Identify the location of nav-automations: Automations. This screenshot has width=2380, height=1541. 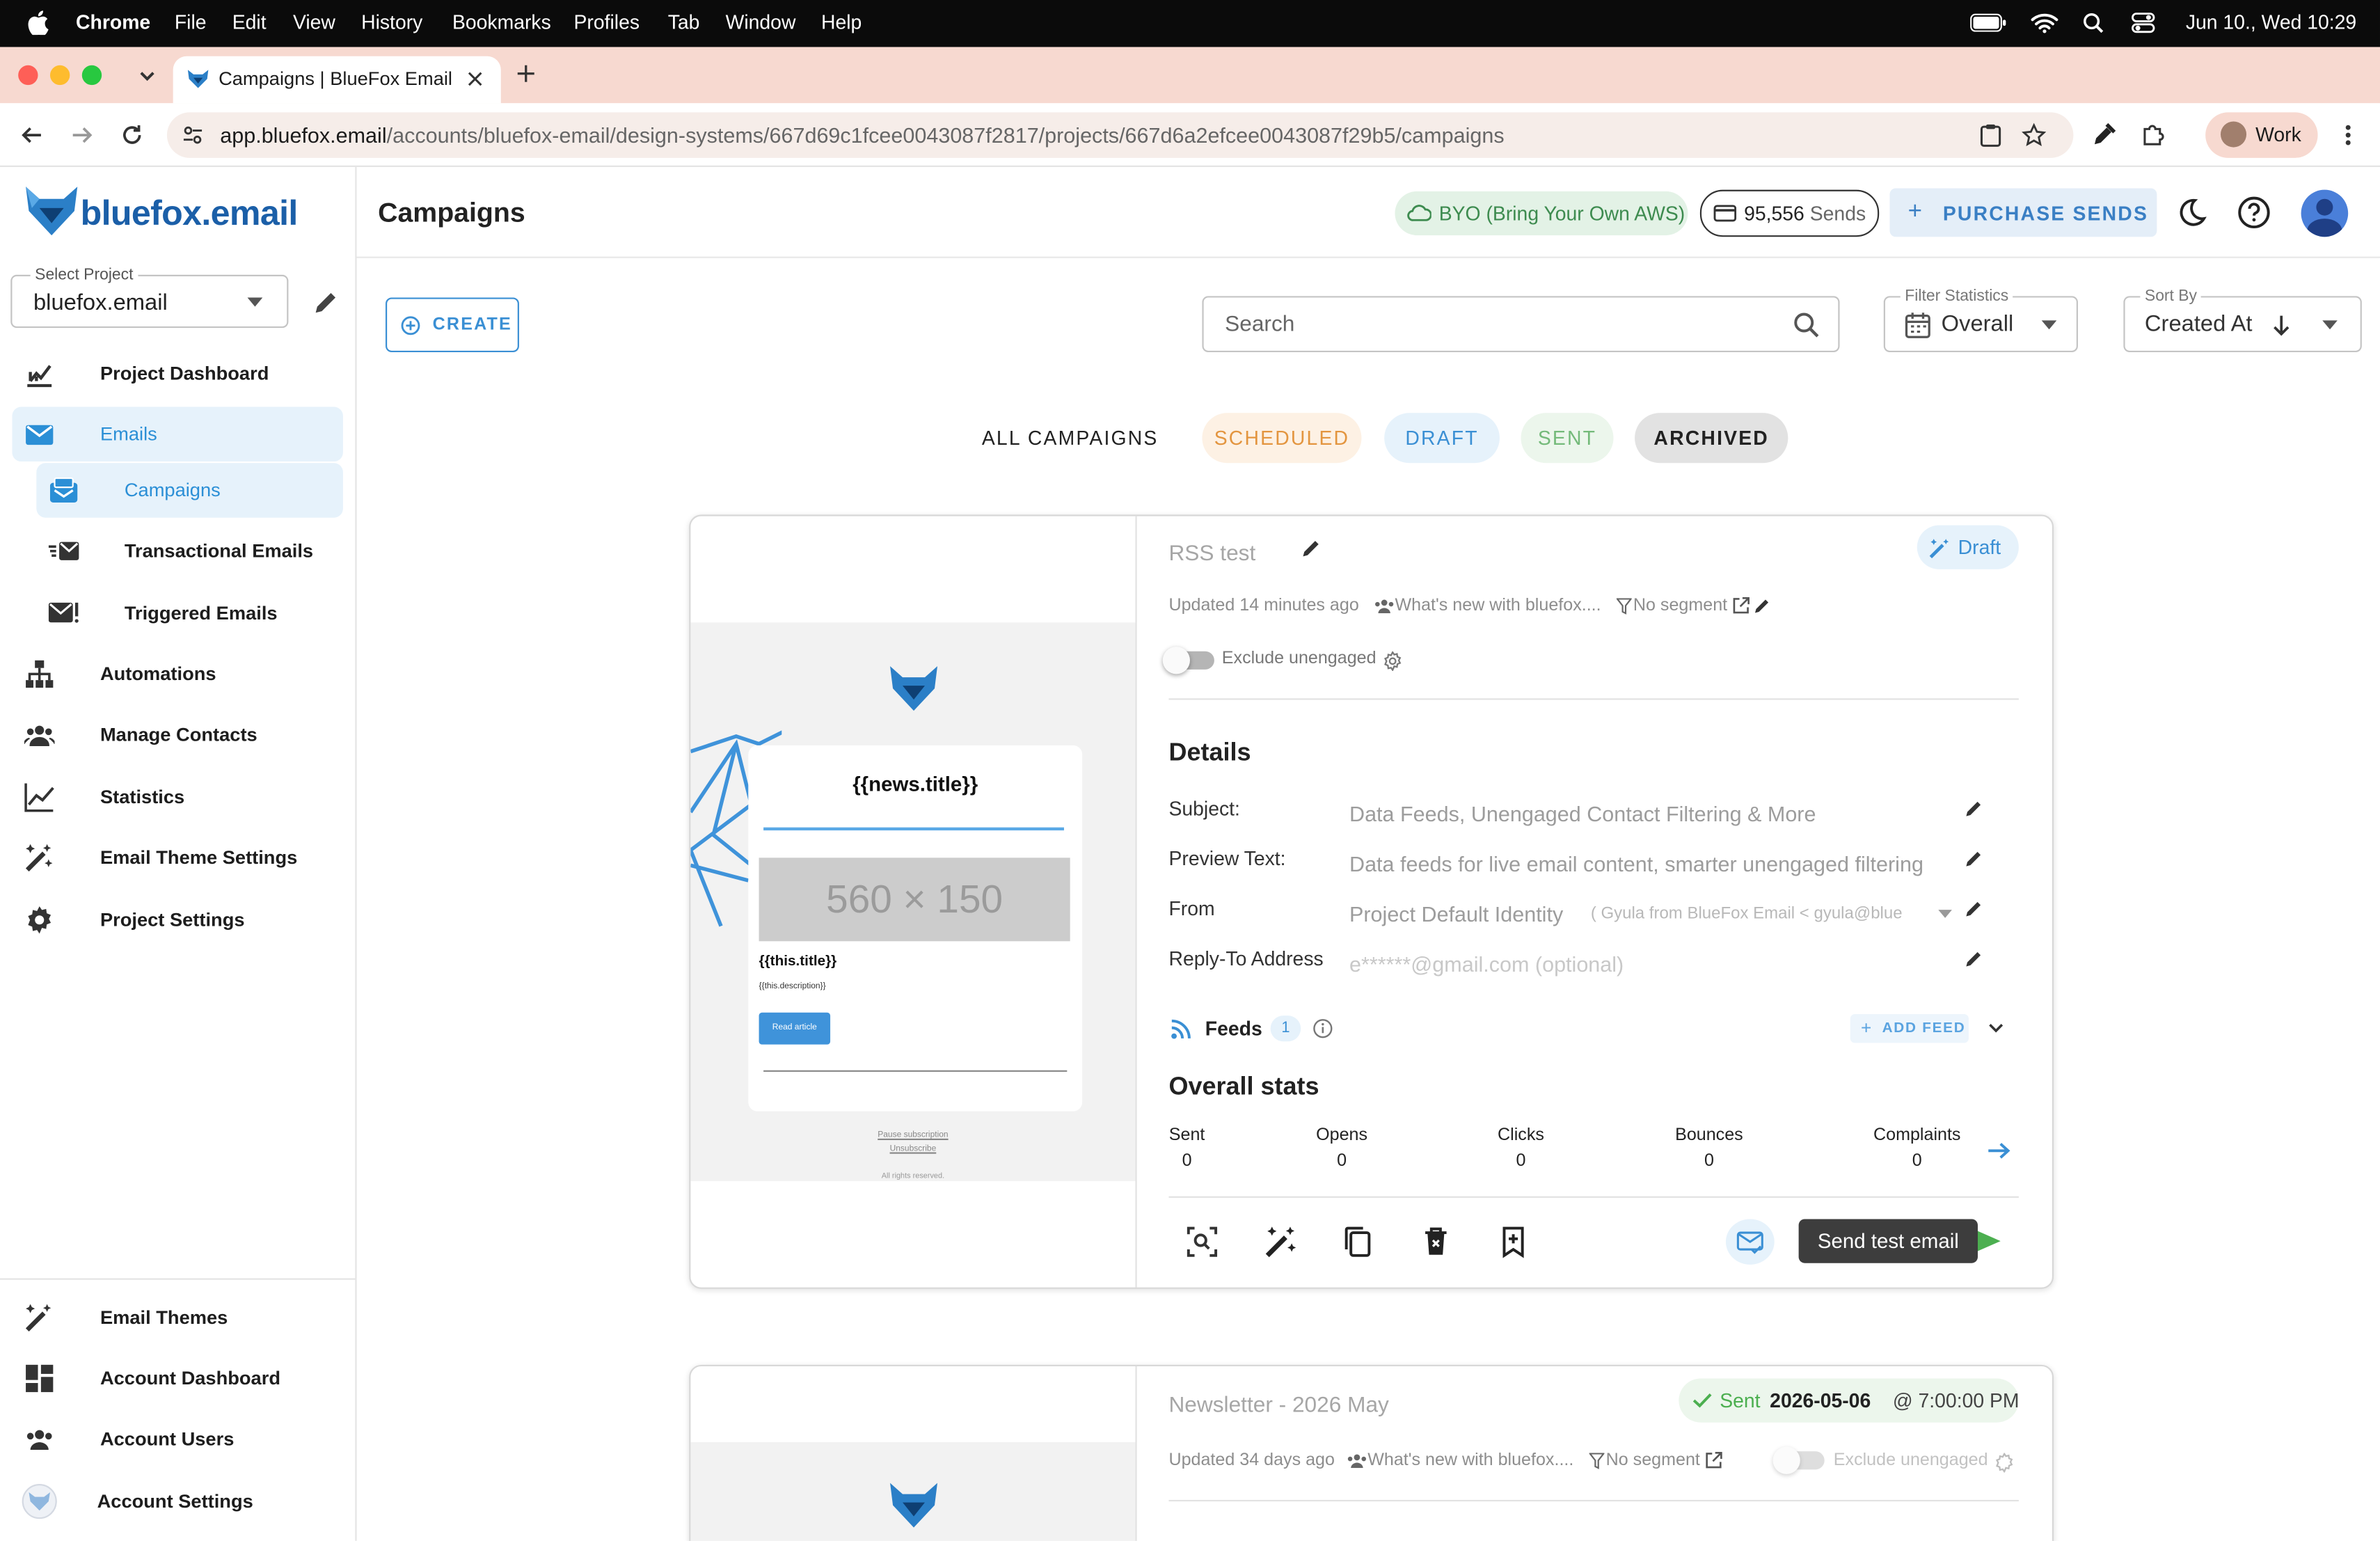
(177, 674).